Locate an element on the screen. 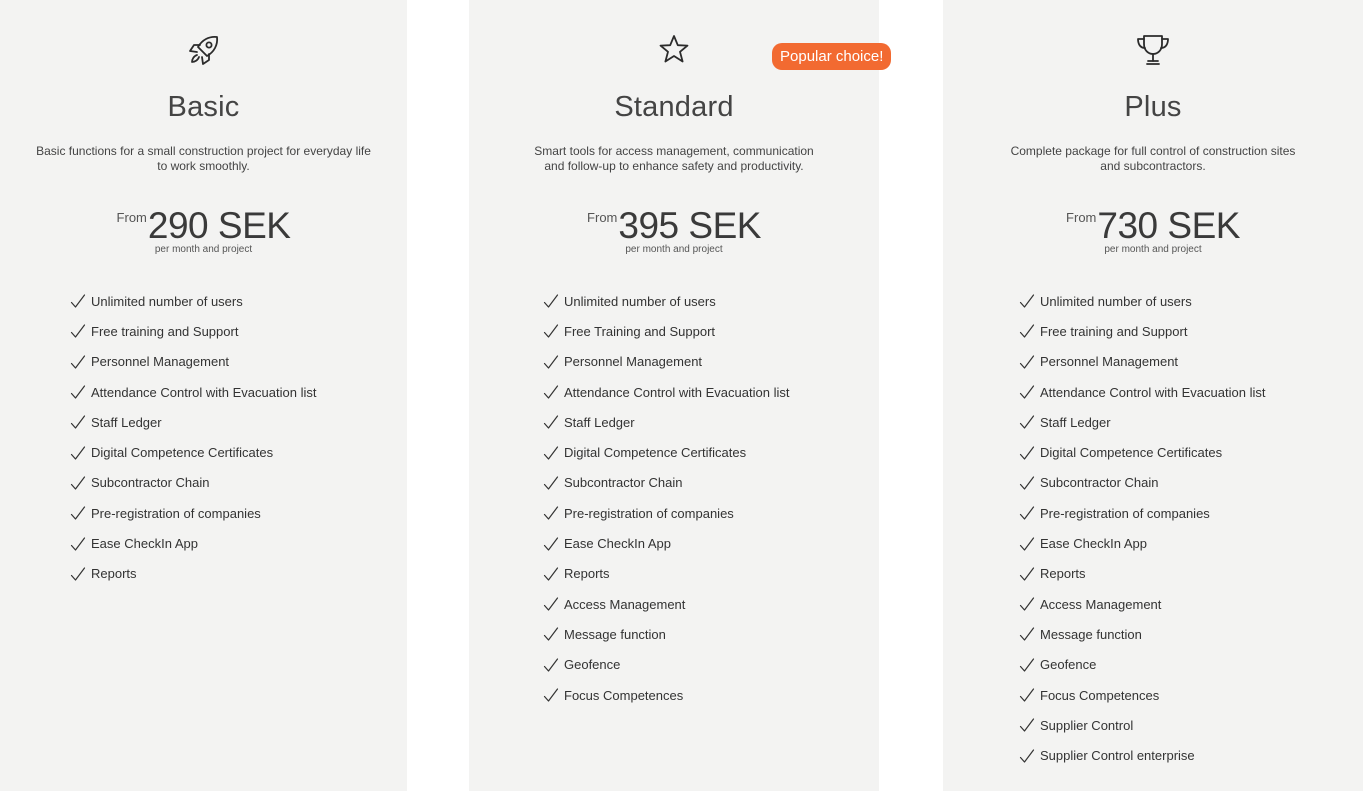 The height and width of the screenshot is (791, 1363). plan-price: From290 SEK per month and project is located at coordinates (203, 230).